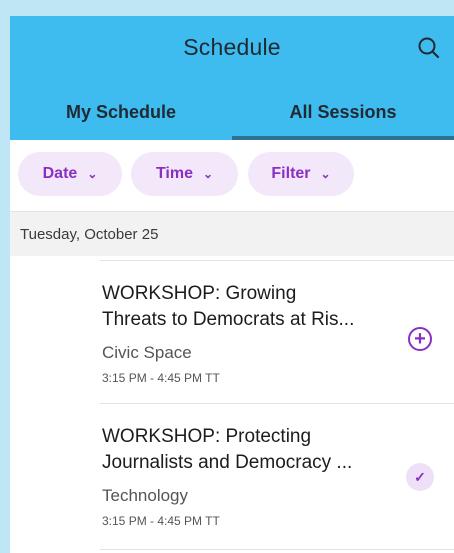 This screenshot has width=454, height=553. Describe the element at coordinates (232, 233) in the screenshot. I see `day-header: Tuesday, October 25` at that location.